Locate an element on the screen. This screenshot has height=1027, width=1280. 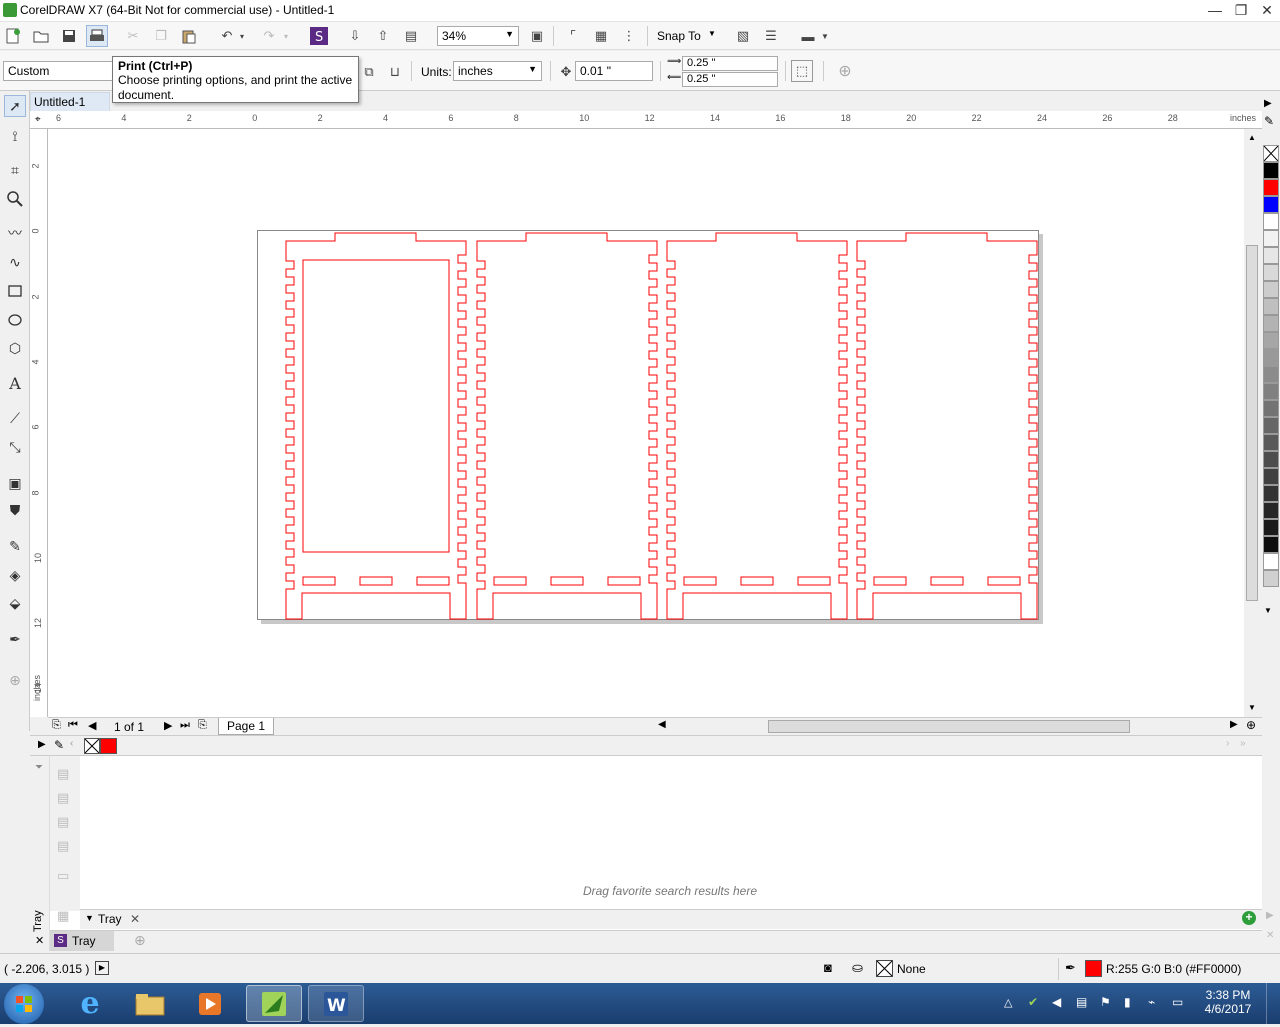
vertical-scrollbar: ▲ ▼ is located at coordinates (1252, 423).